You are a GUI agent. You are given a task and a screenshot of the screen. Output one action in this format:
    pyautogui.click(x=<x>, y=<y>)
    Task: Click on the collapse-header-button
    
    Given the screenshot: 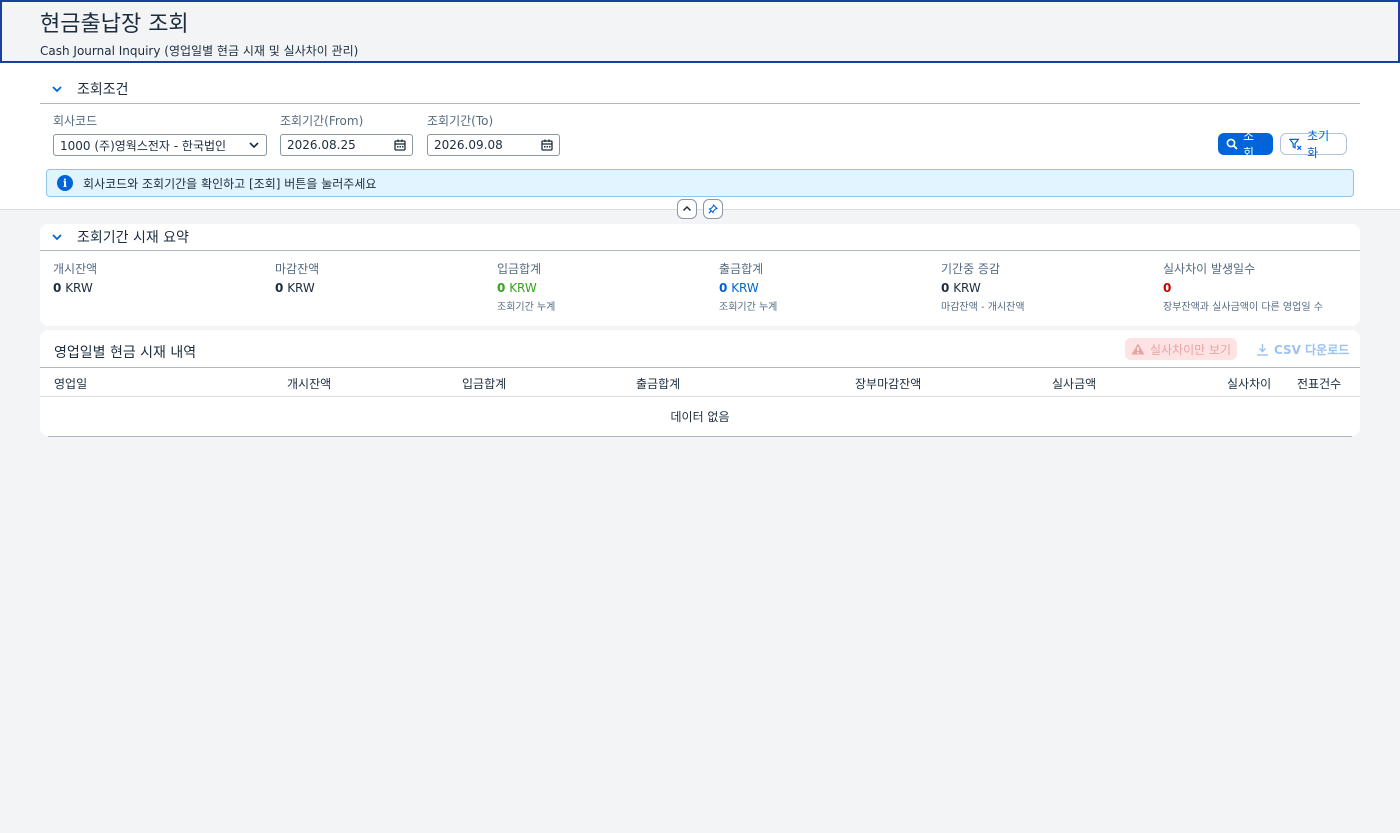 What is the action you would take?
    pyautogui.click(x=687, y=209)
    